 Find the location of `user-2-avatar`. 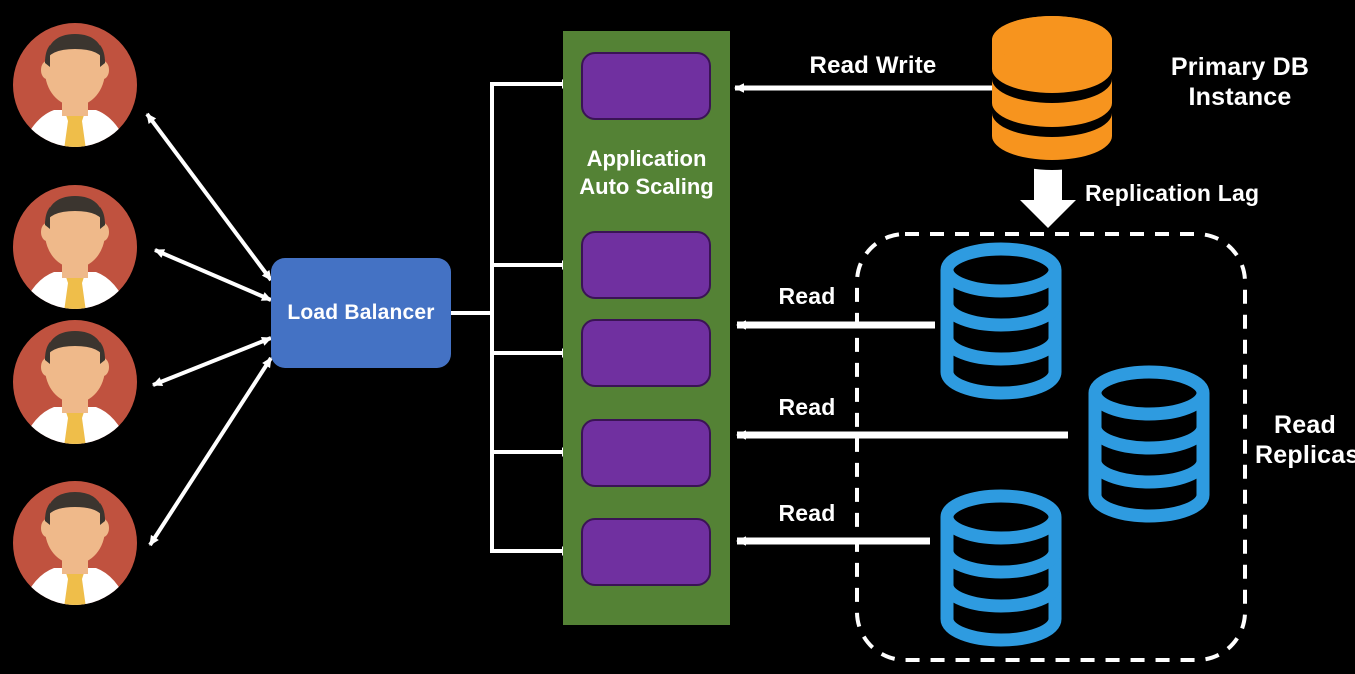

user-2-avatar is located at coordinates (75, 247).